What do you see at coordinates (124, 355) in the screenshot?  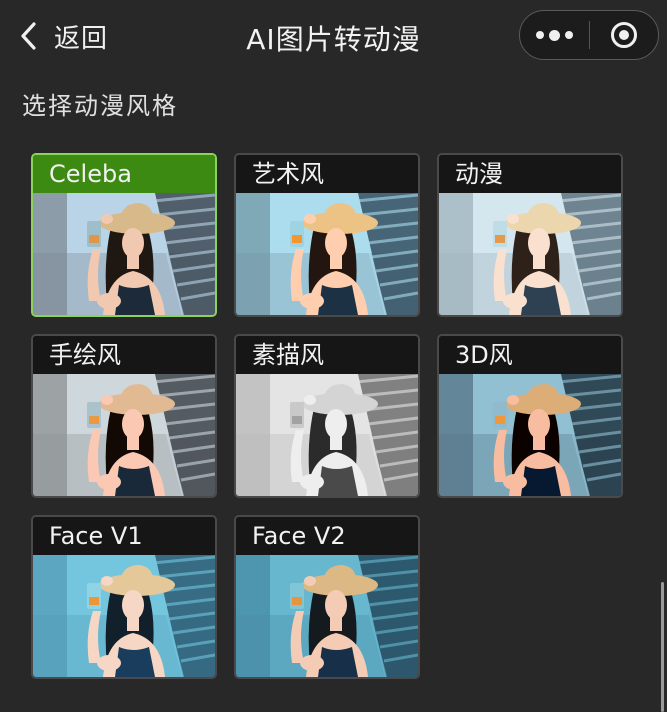 I see `style-card-label: 手绘风` at bounding box center [124, 355].